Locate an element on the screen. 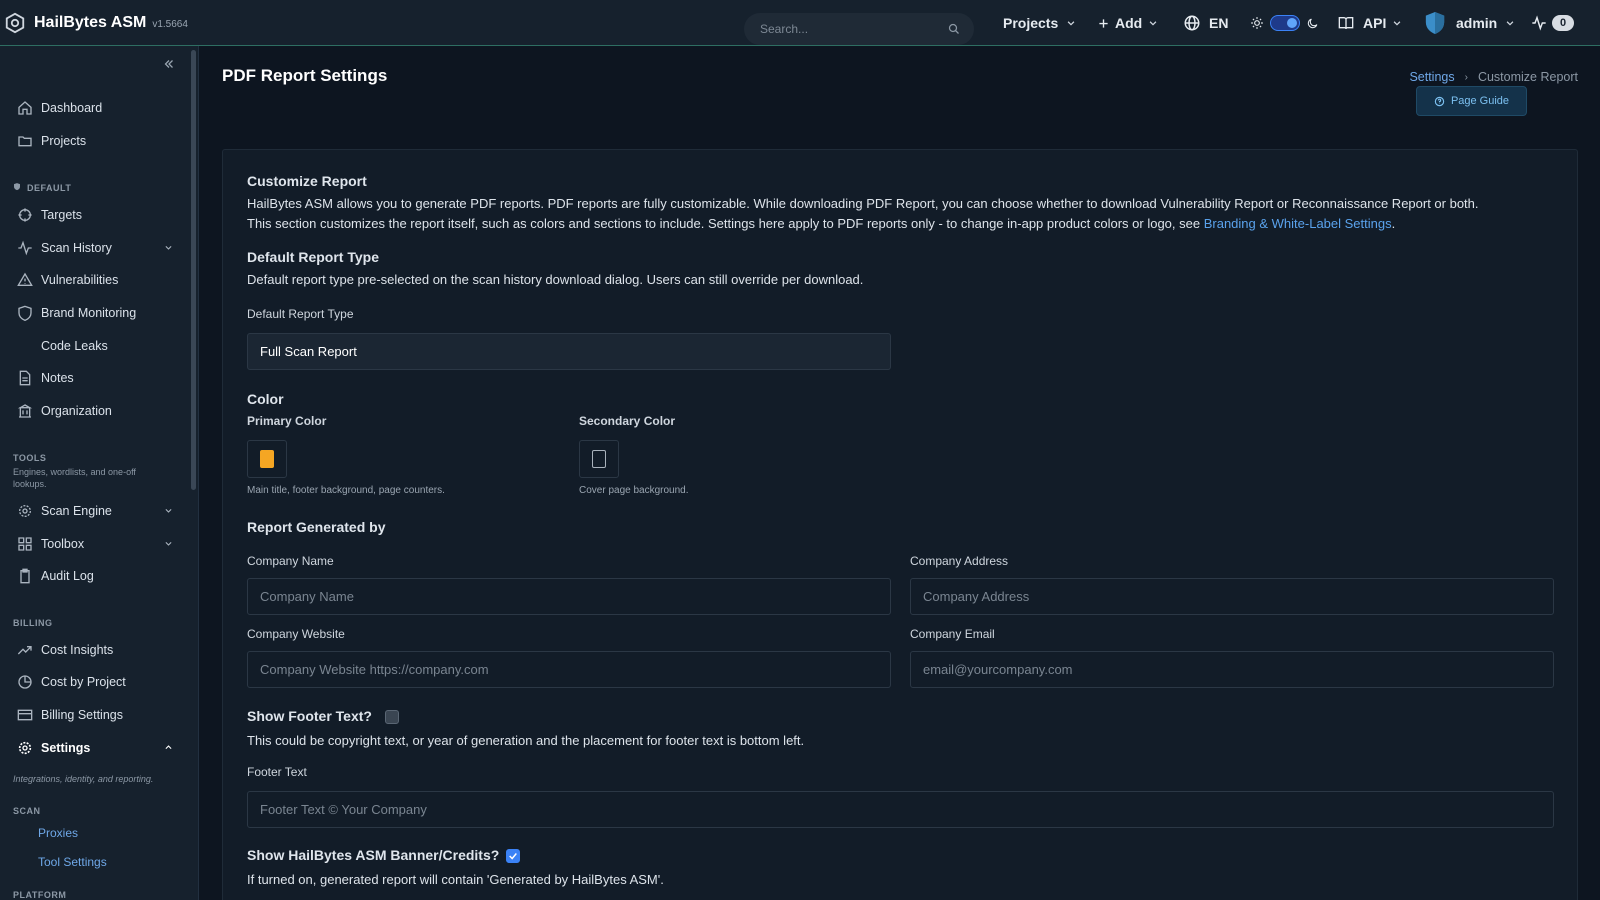 The width and height of the screenshot is (1600, 900). primary-color-picker is located at coordinates (267, 459).